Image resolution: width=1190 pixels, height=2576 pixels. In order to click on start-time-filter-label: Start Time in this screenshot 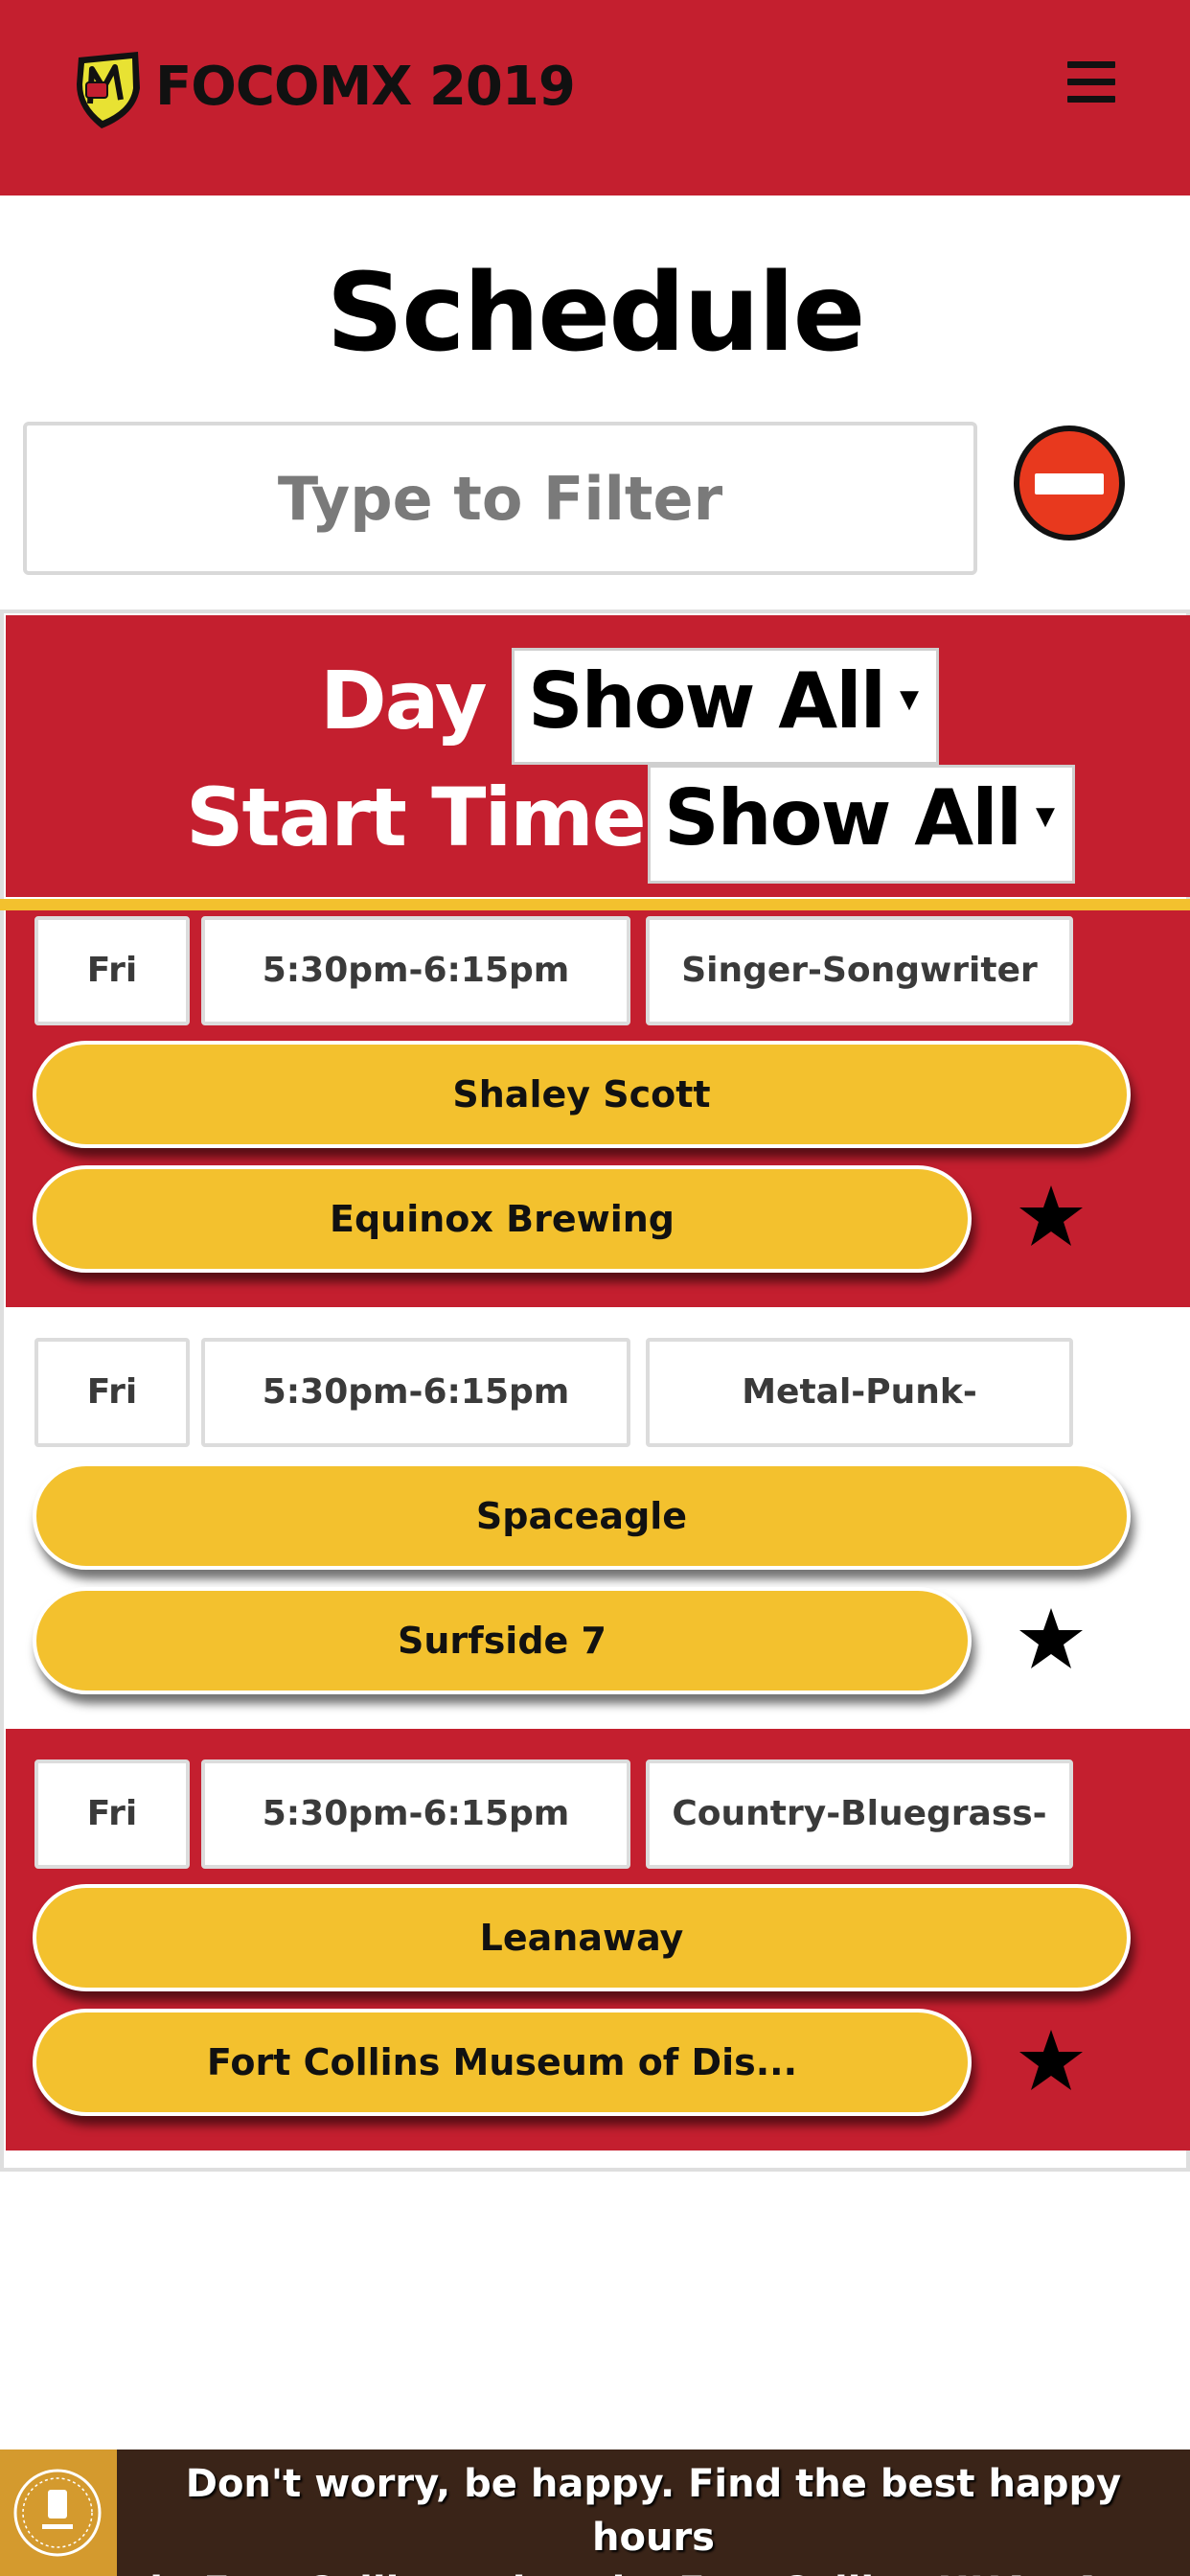, I will do `click(417, 817)`.